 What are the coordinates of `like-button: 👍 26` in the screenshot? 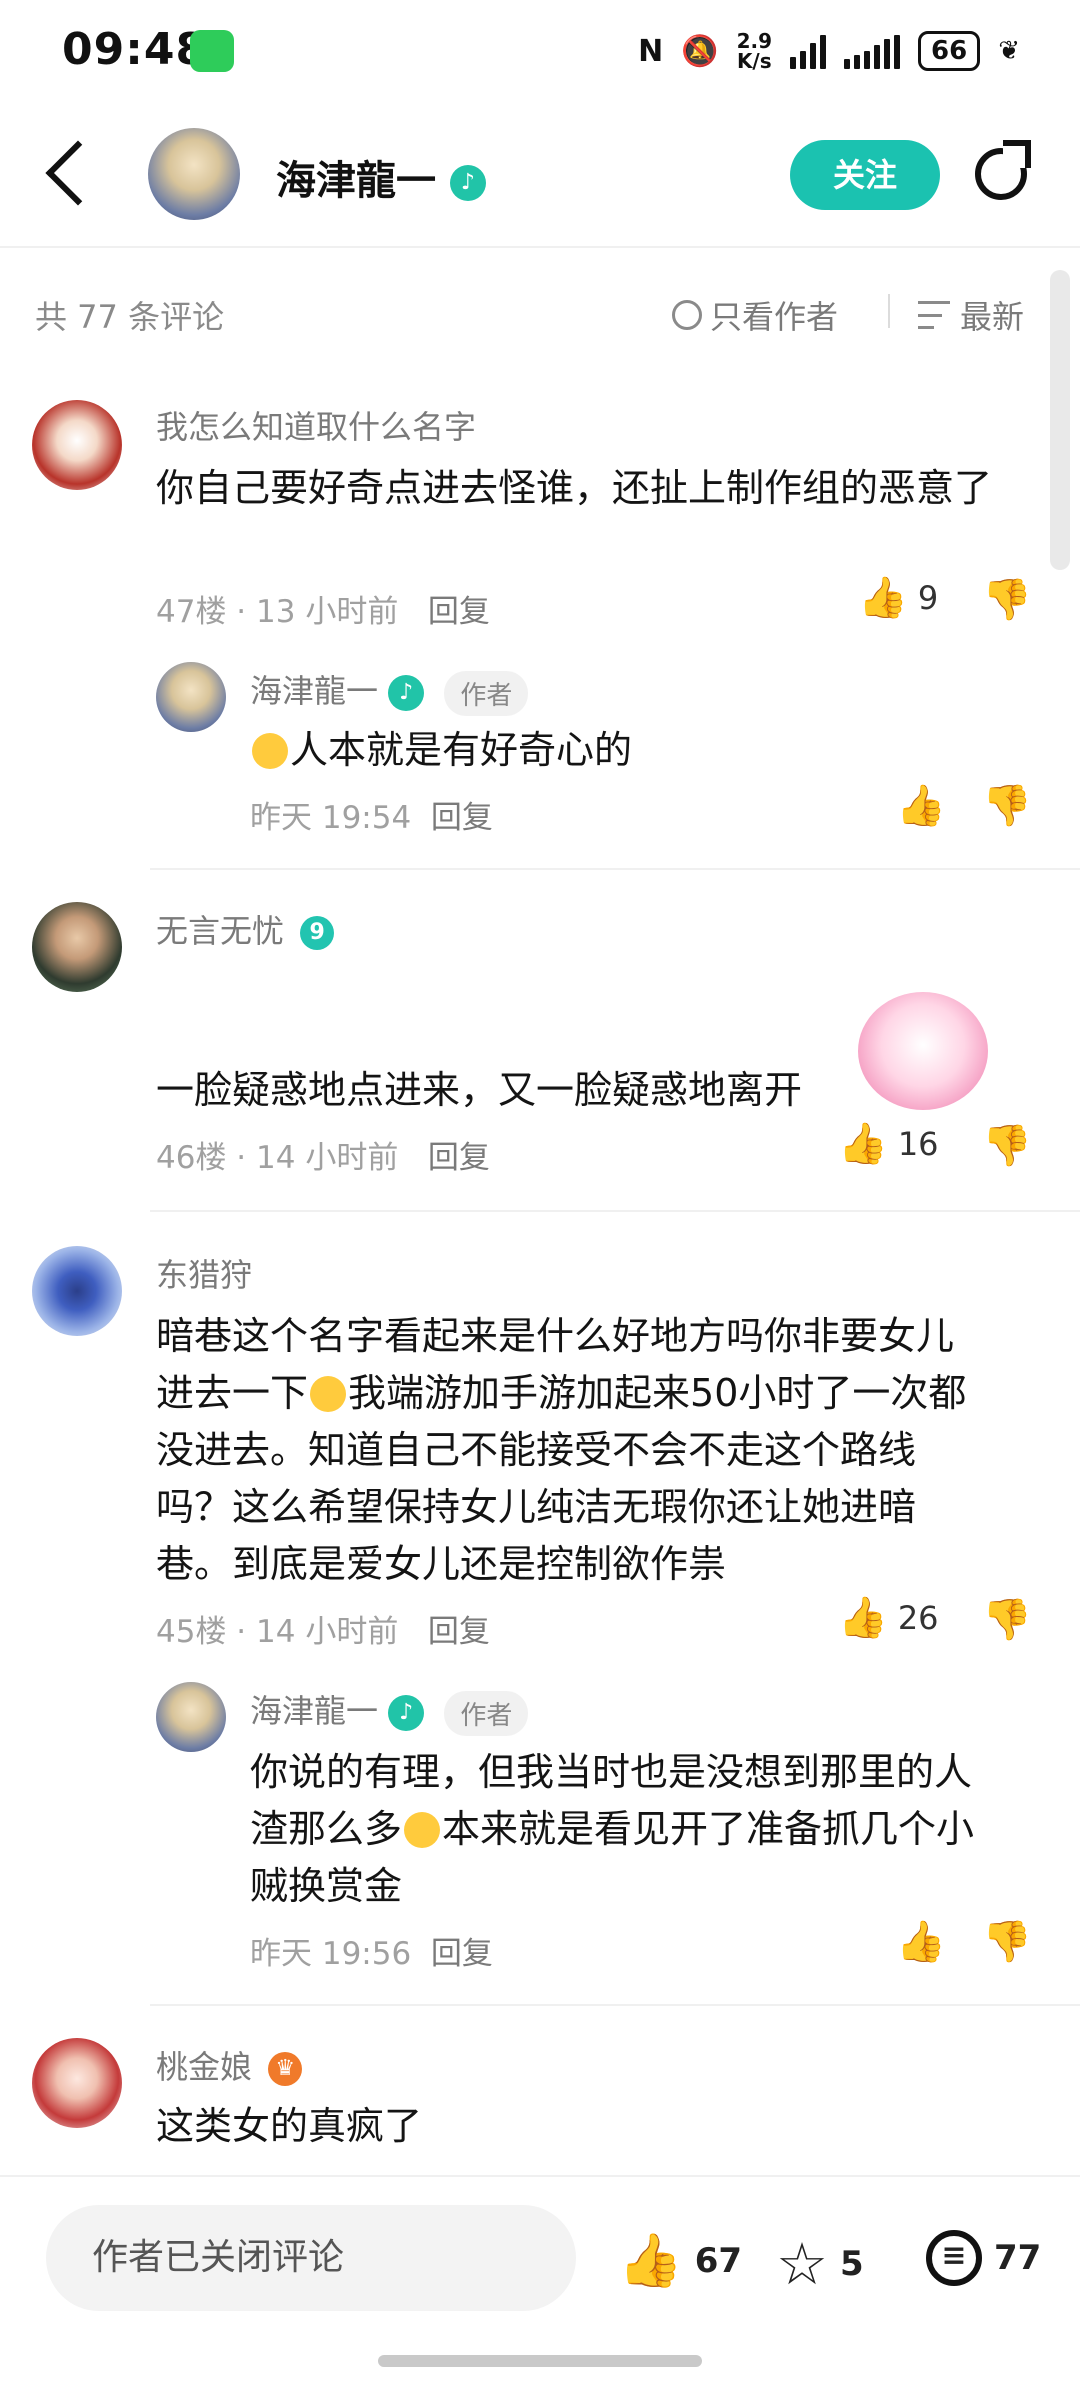 It's located at (888, 1618).